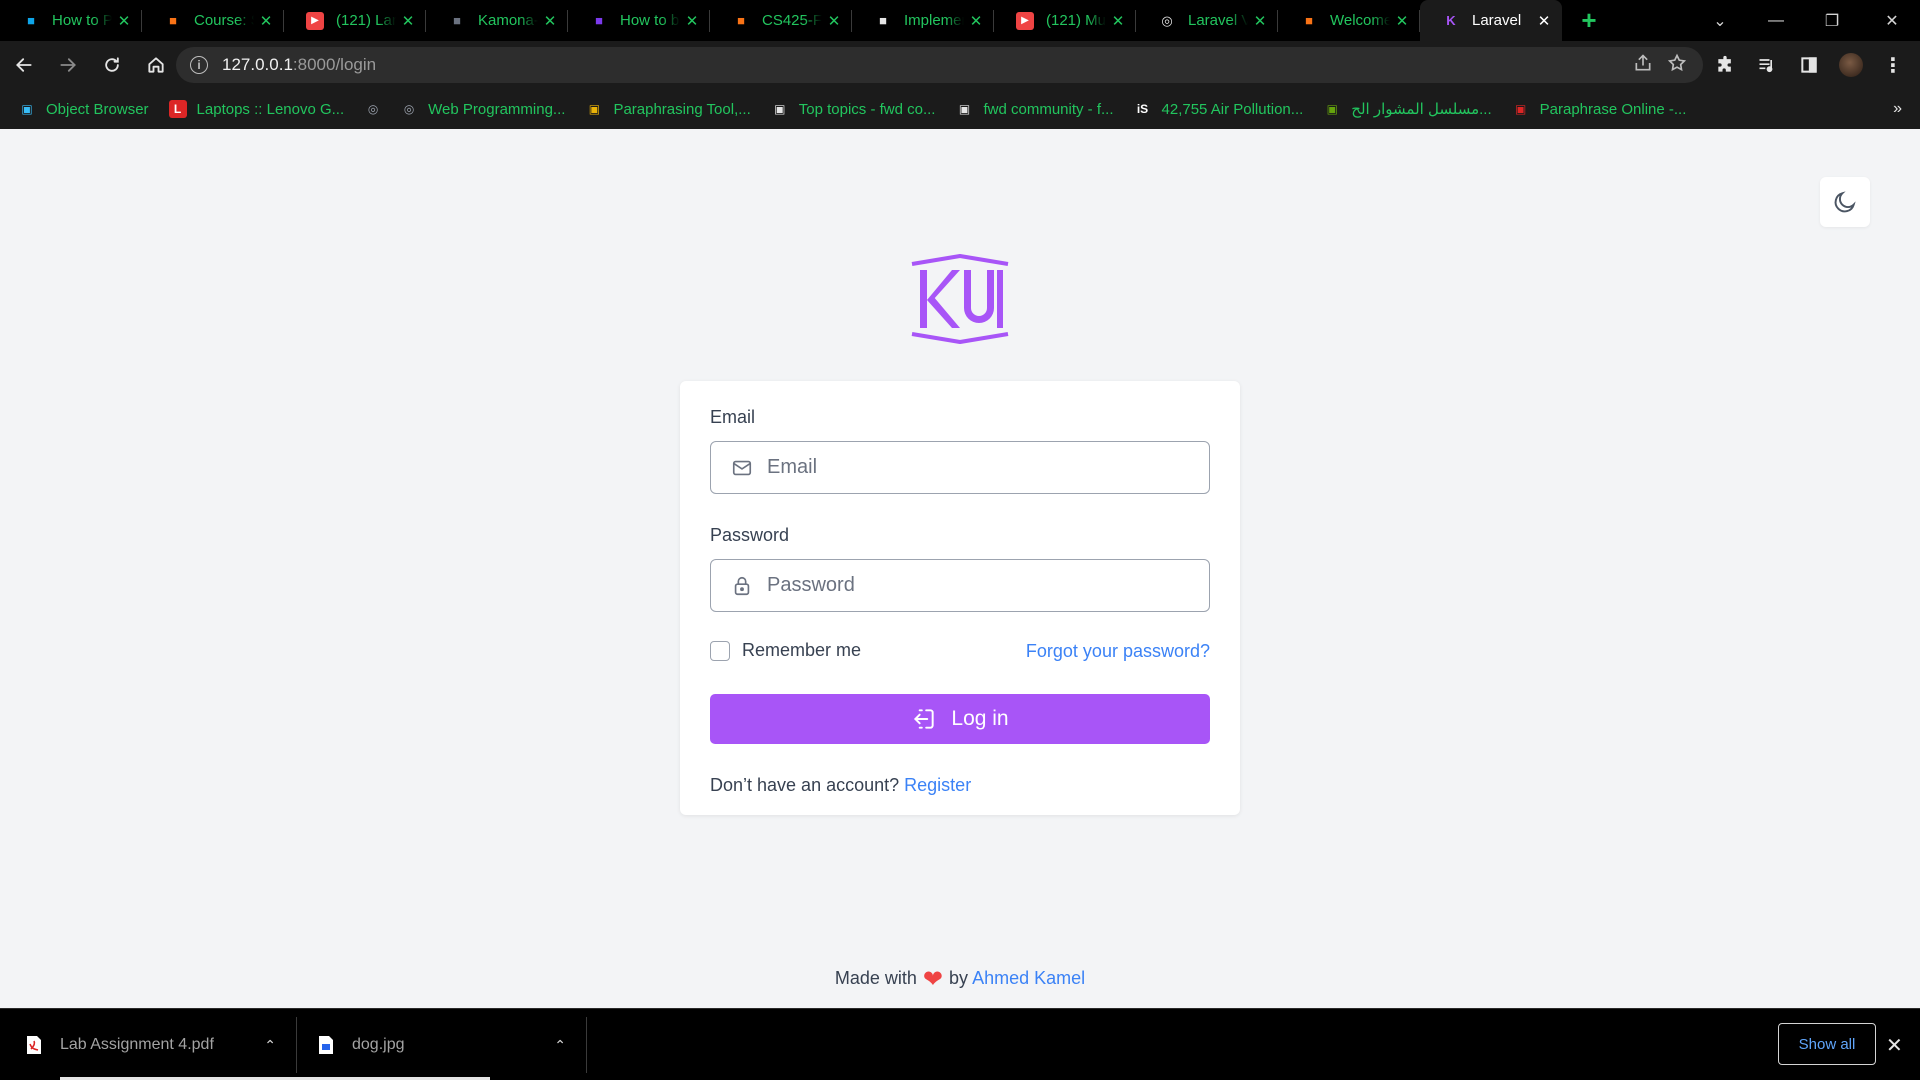 Image resolution: width=1920 pixels, height=1080 pixels. I want to click on login-button-label: Log in, so click(980, 718).